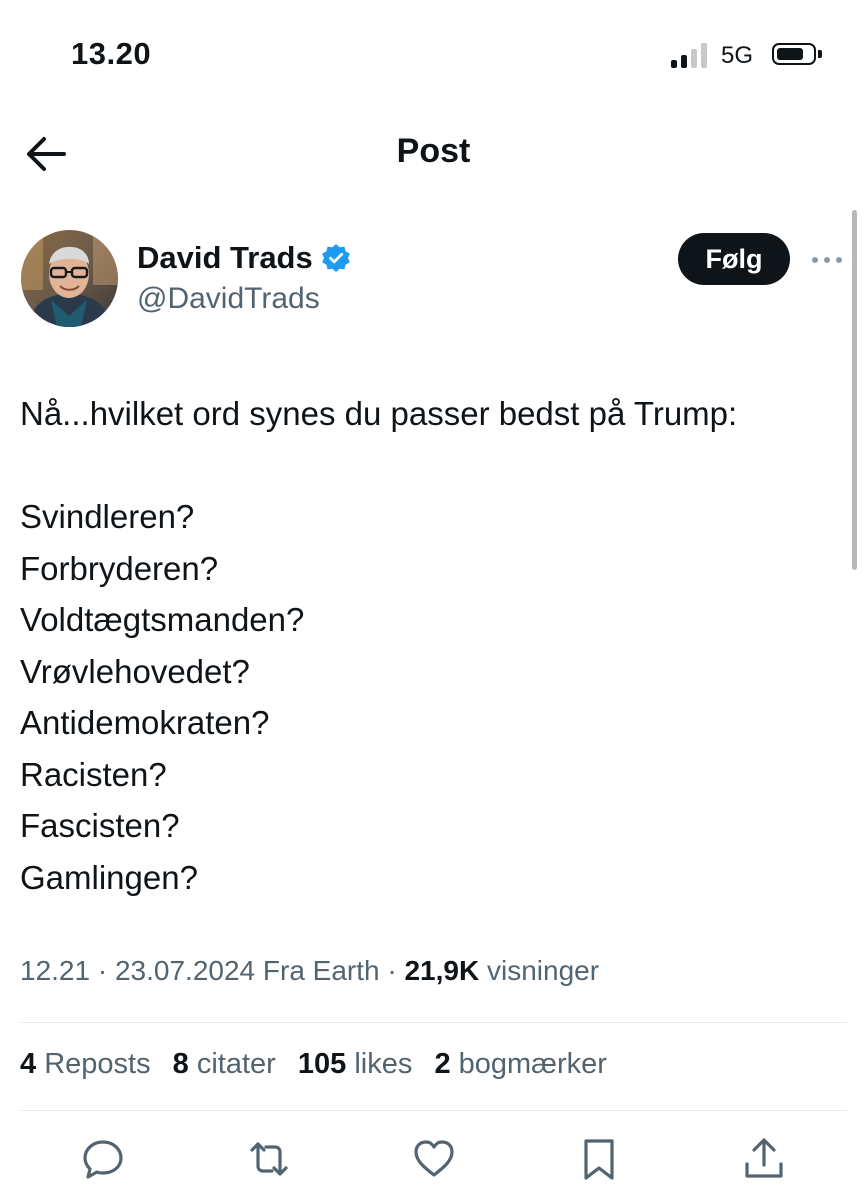  Describe the element at coordinates (185, 970) in the screenshot. I see `post-date: 23.07.2024` at that location.